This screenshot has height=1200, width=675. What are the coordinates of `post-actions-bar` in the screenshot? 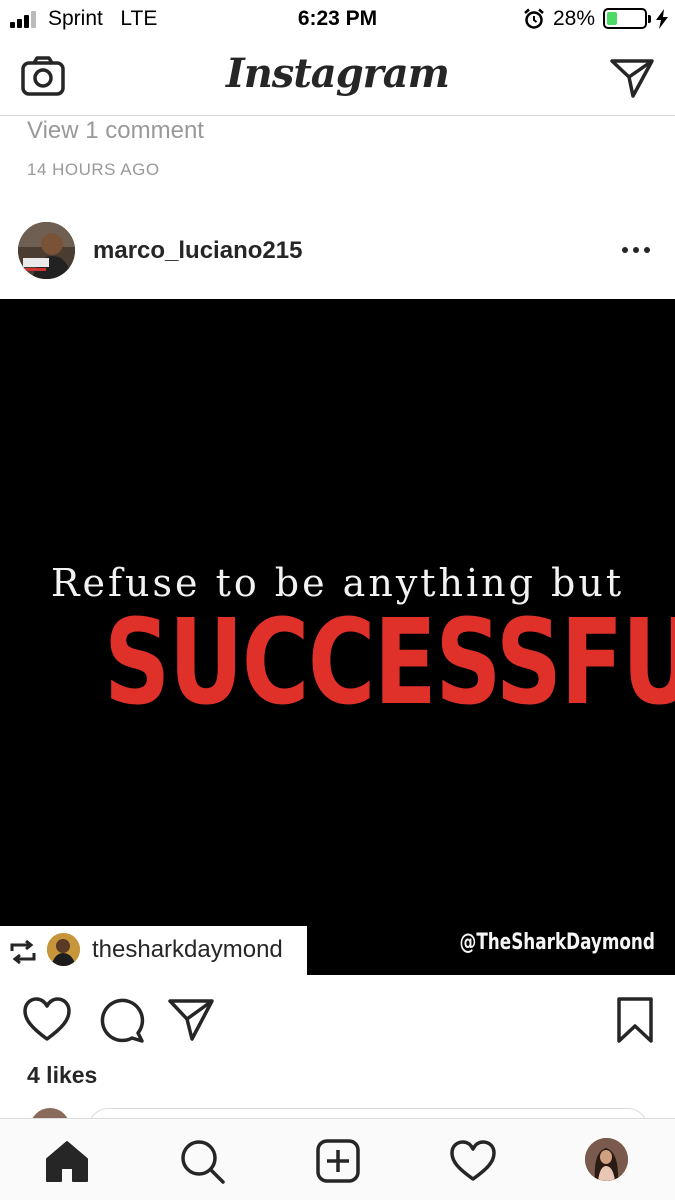 It's located at (337, 1020).